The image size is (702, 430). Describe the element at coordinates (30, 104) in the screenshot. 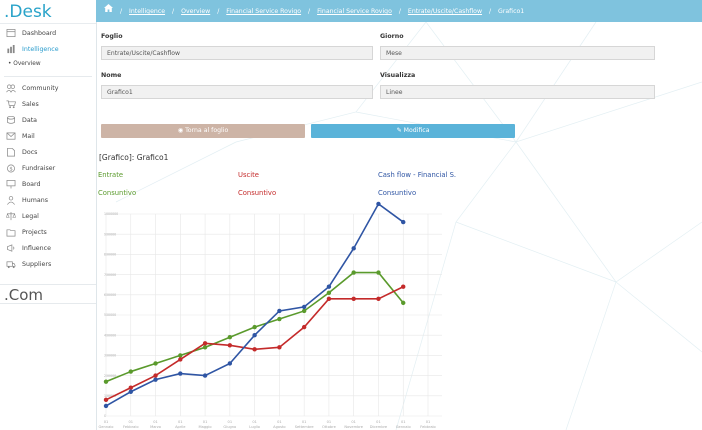

I see `sidebar-item-label: Sales` at that location.